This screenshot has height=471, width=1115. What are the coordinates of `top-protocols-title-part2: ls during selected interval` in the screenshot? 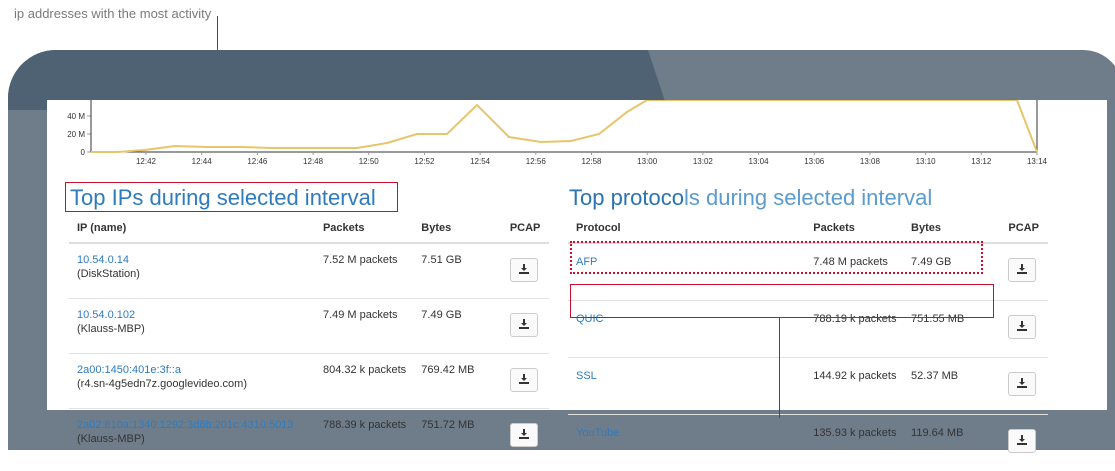 It's located at (808, 197).